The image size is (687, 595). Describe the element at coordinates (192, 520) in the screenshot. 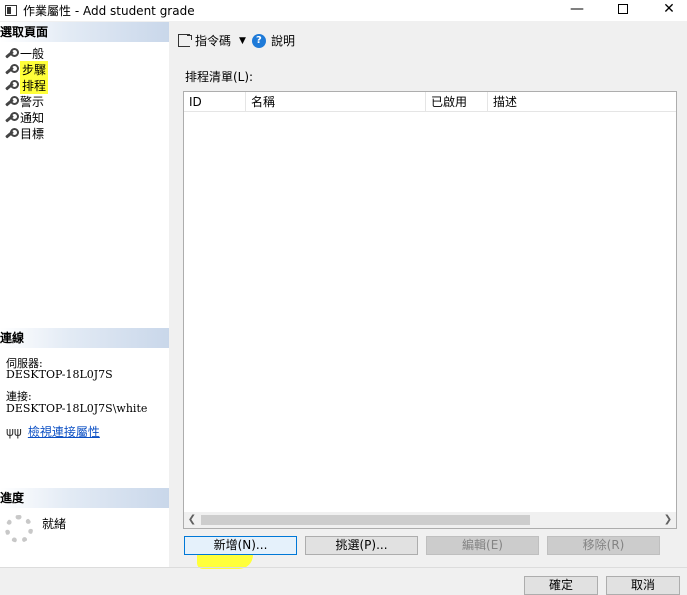

I see `scroll-left-icon: ❮` at that location.